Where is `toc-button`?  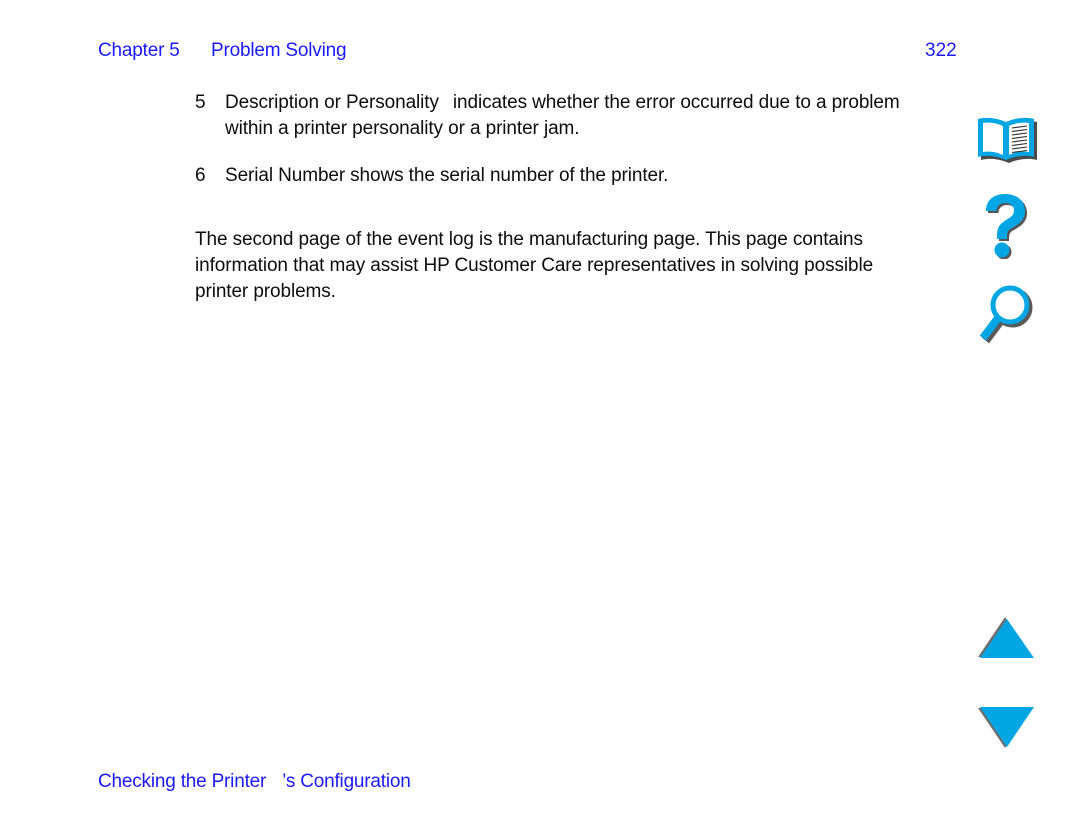
toc-button is located at coordinates (1007, 140).